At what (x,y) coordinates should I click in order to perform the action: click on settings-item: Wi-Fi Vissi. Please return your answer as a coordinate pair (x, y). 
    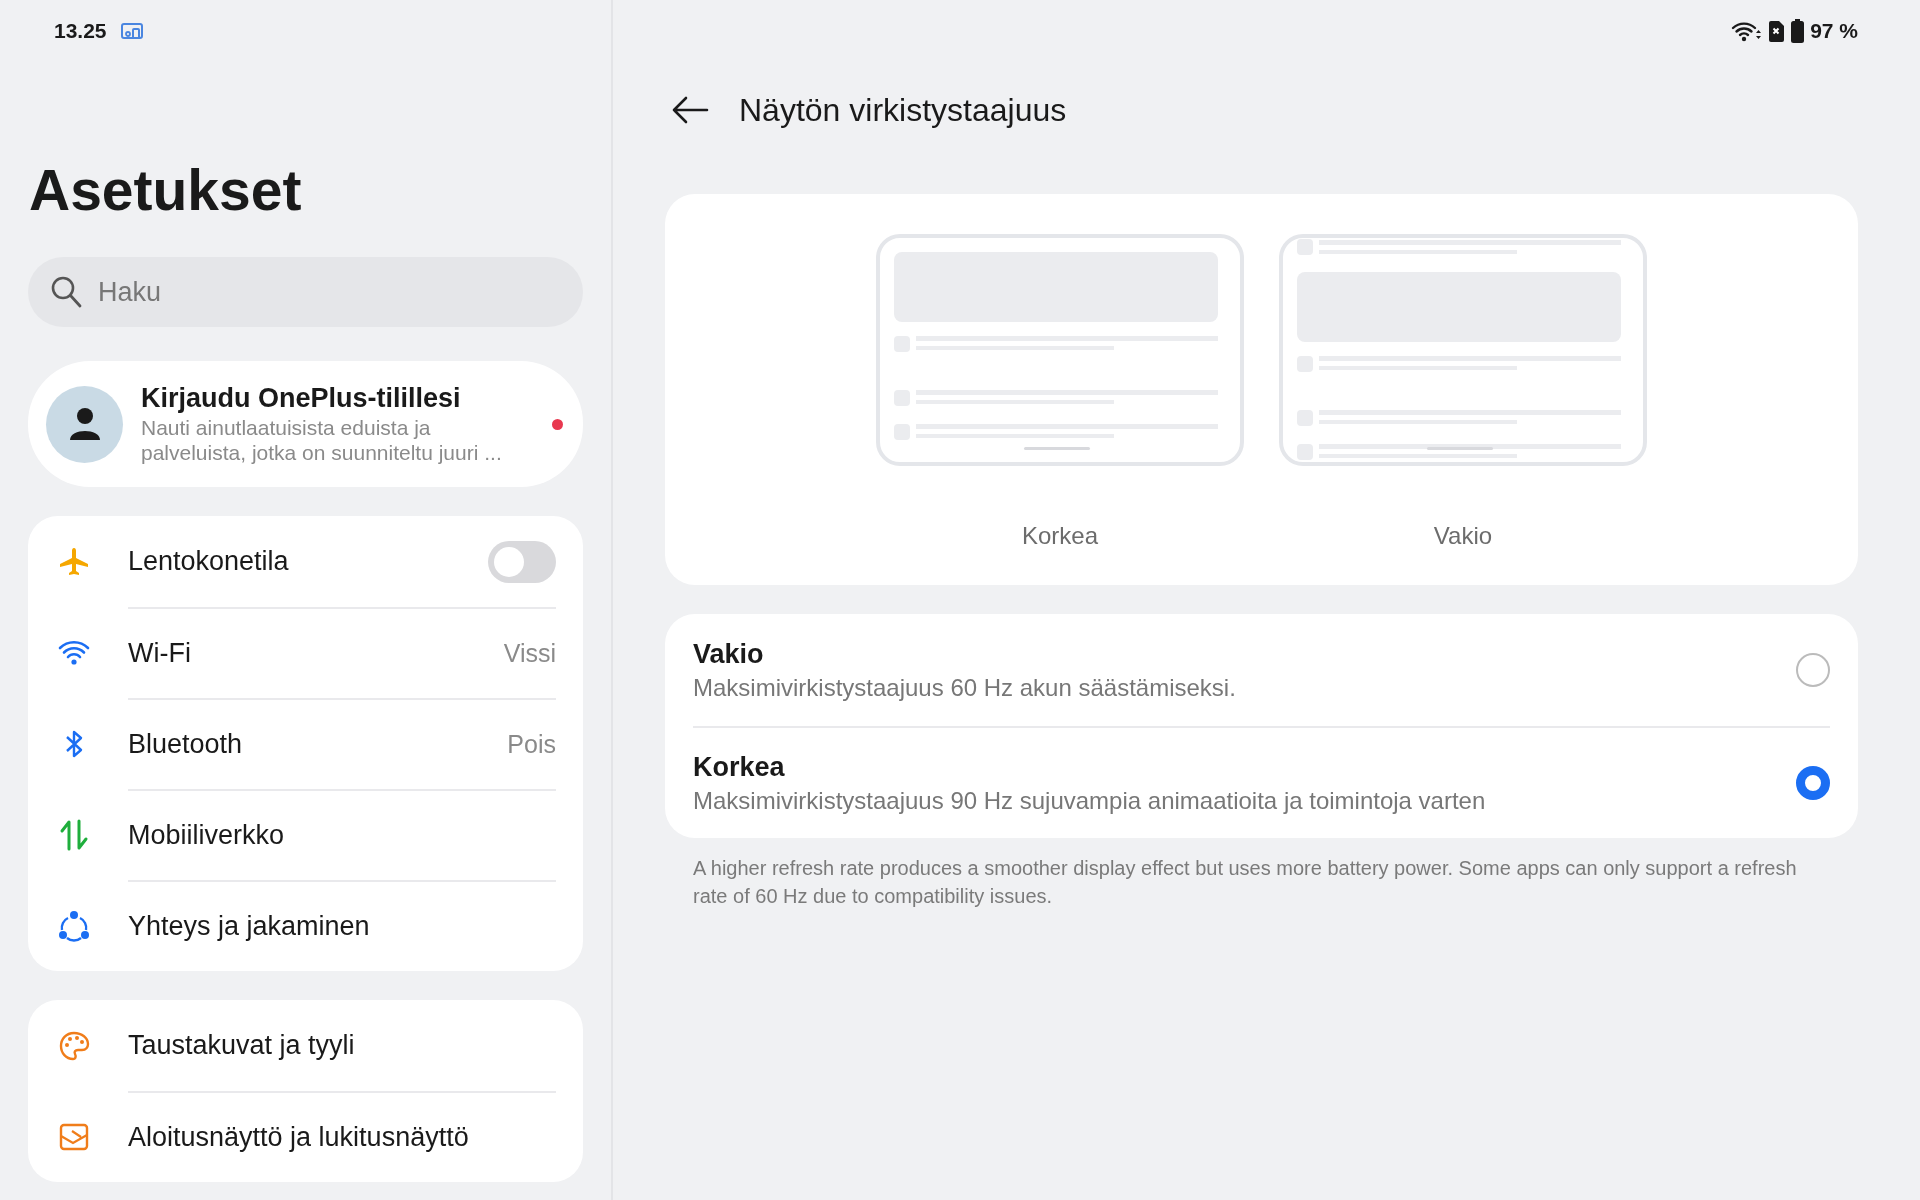
    Looking at the image, I should click on (307, 652).